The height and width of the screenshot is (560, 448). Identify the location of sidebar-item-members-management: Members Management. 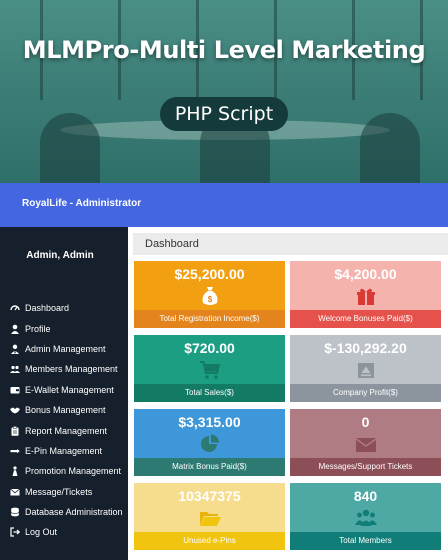
(64, 369).